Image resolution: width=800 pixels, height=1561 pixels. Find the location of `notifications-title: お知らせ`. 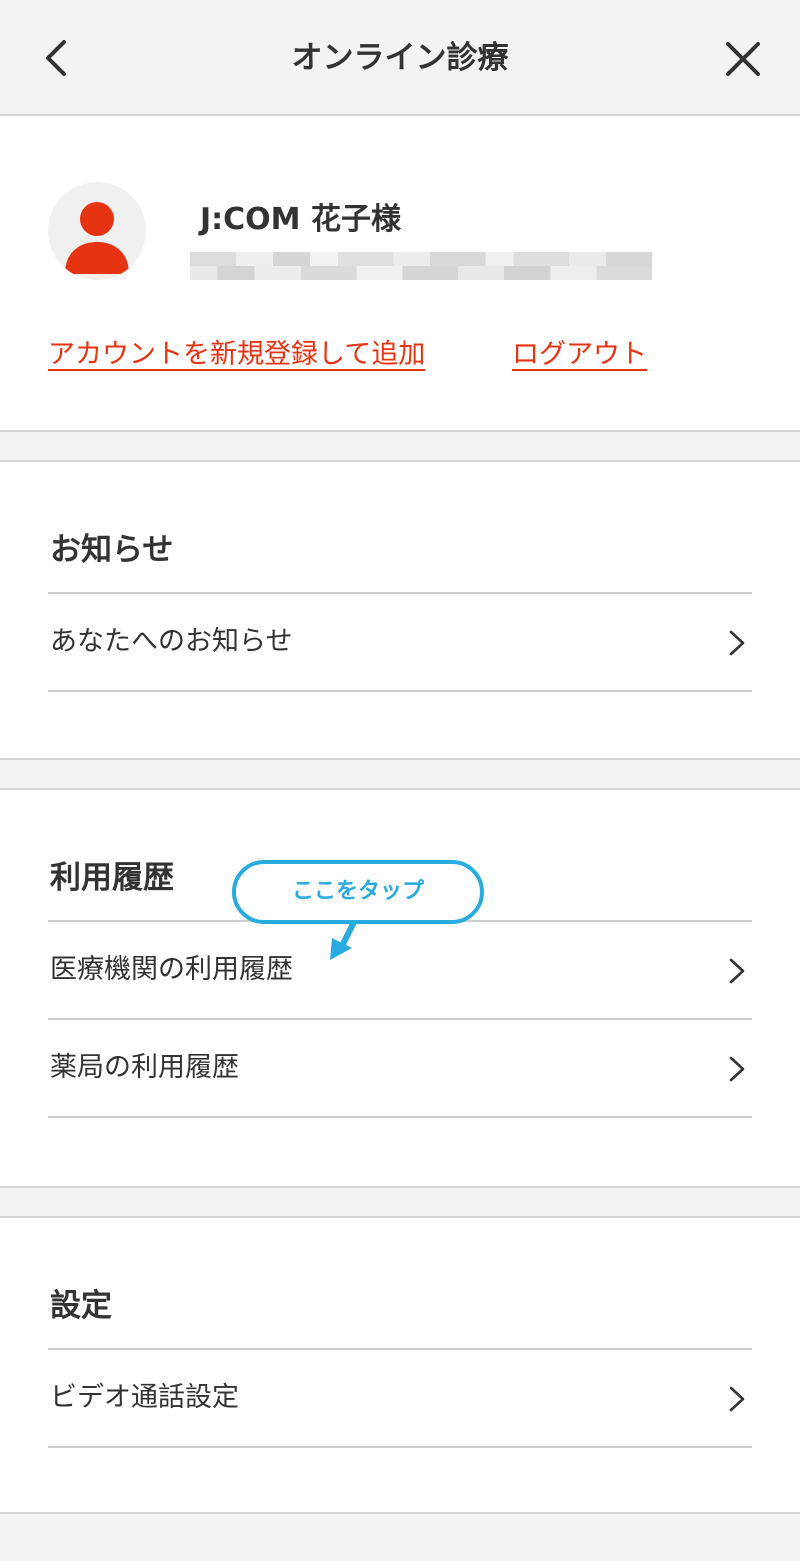

notifications-title: お知らせ is located at coordinates (112, 550).